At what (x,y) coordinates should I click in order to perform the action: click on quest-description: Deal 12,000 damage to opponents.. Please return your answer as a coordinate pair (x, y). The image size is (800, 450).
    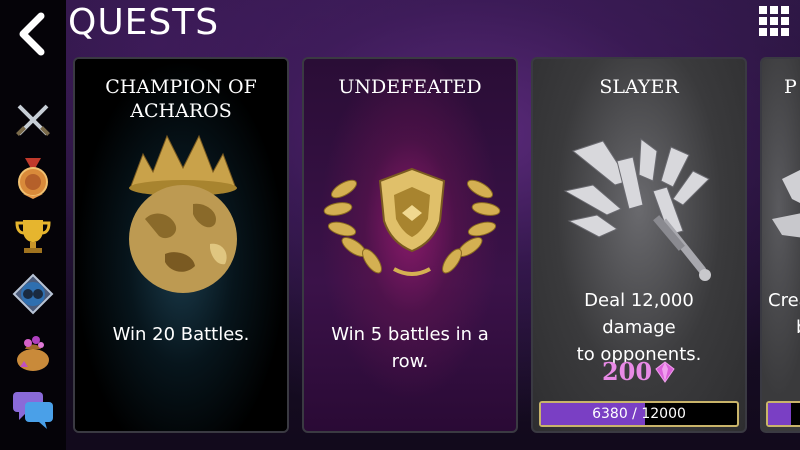
    Looking at the image, I should click on (639, 327).